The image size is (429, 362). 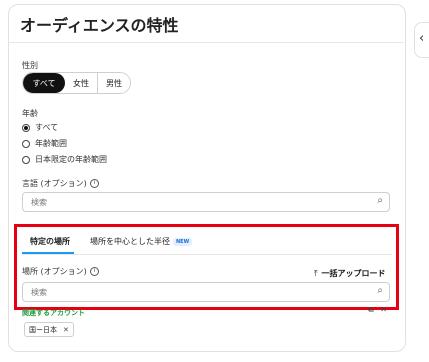 I want to click on radio-selected-icon, so click(x=26, y=127).